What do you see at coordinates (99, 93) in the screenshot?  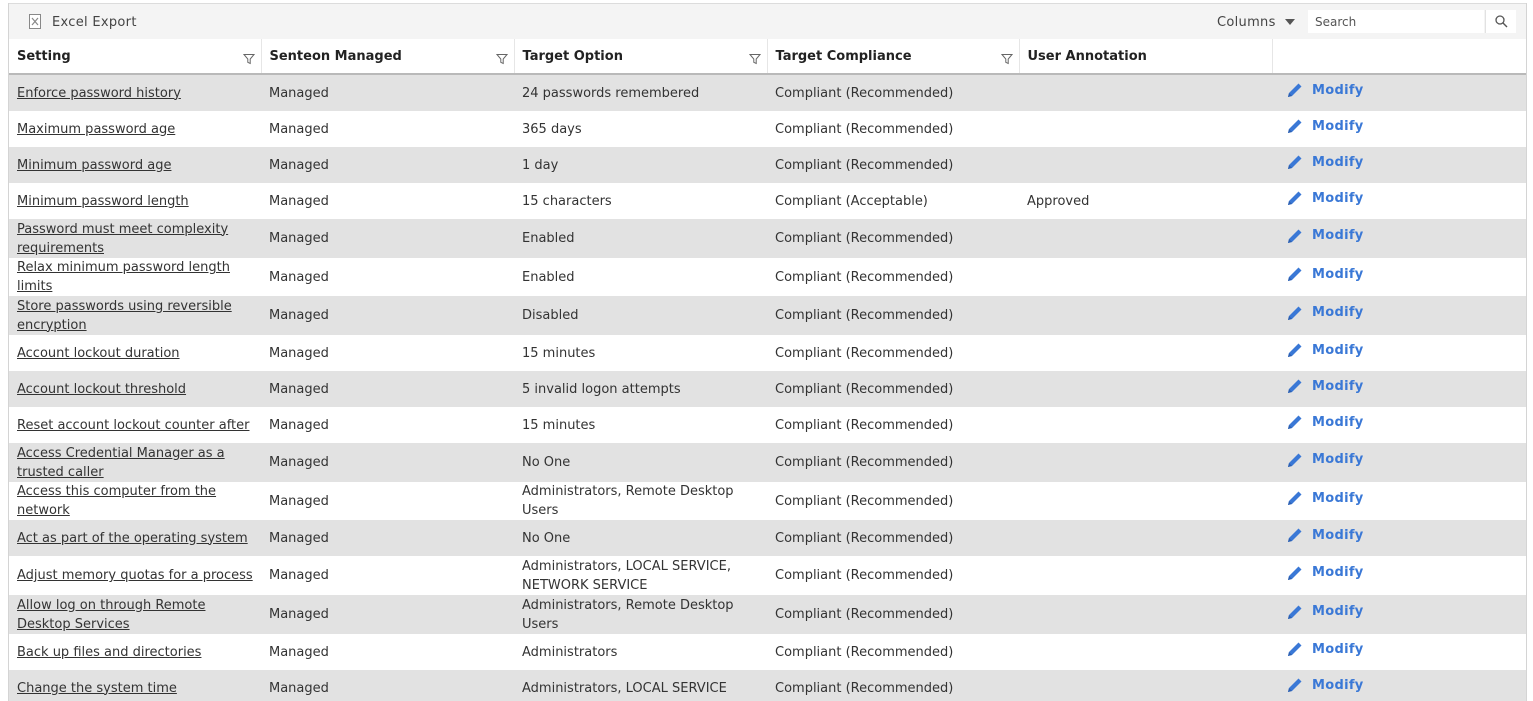 I see `setting-link: Enforce password history` at bounding box center [99, 93].